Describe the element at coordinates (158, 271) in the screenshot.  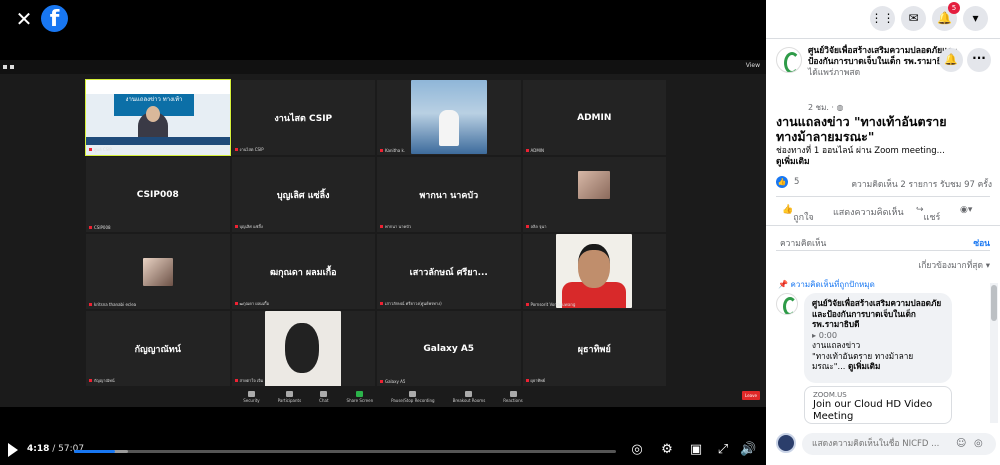
I see `participant-tile: kritsna thanabi eclea` at that location.